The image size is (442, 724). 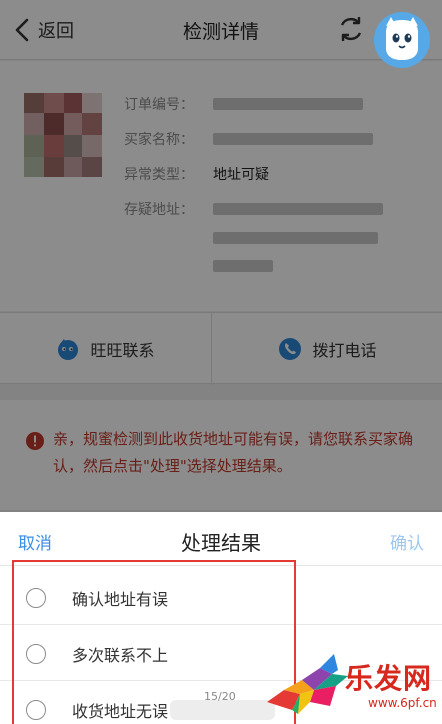 What do you see at coordinates (120, 655) in the screenshot?
I see `option-label: 多次联系不上` at bounding box center [120, 655].